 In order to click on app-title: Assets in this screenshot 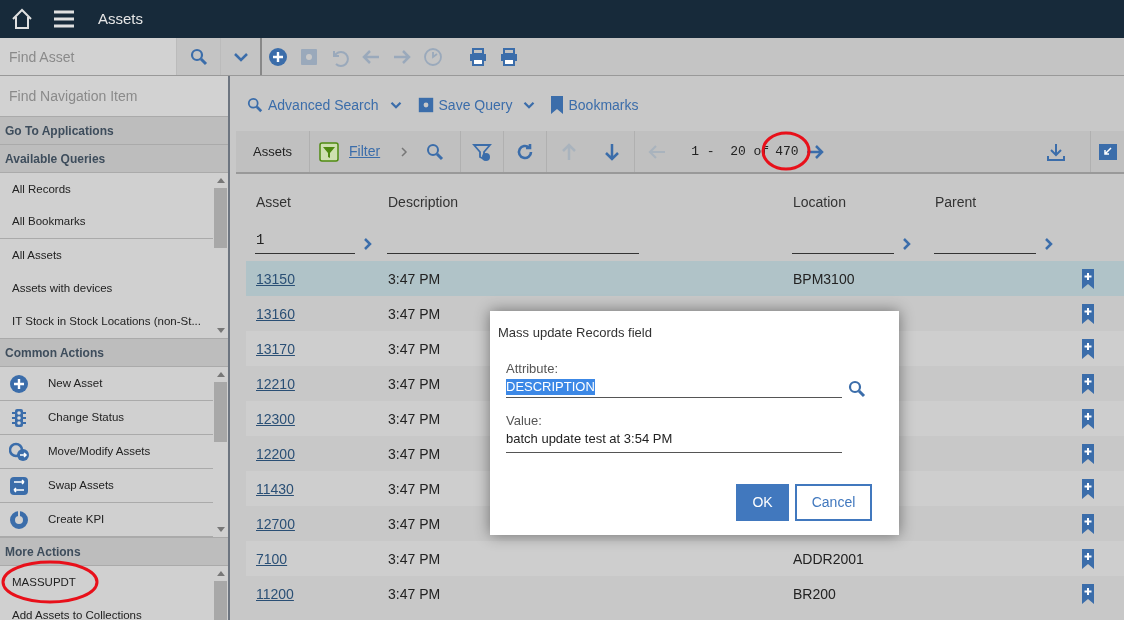, I will do `click(120, 18)`.